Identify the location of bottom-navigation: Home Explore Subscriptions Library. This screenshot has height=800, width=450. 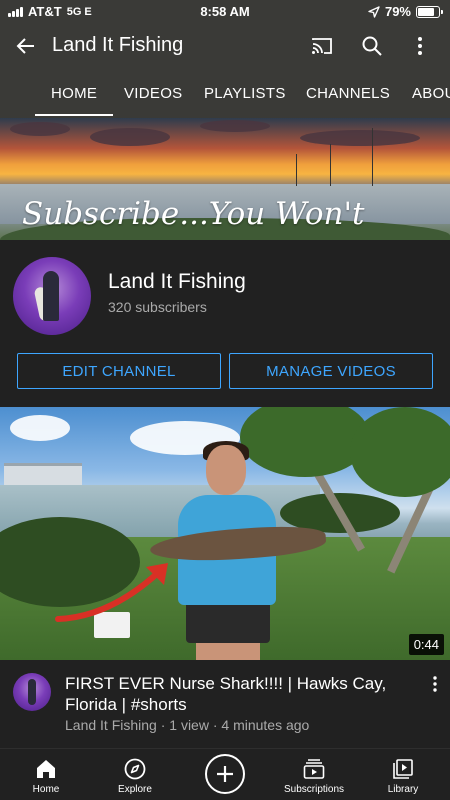
(225, 774).